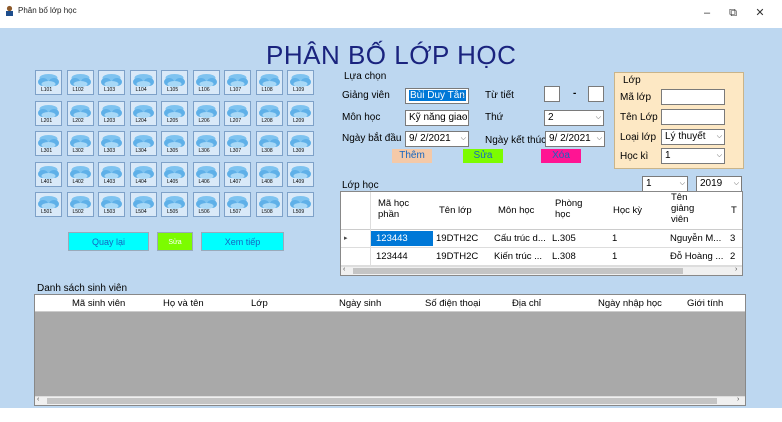 This screenshot has width=782, height=422. Describe the element at coordinates (174, 143) in the screenshot. I see `room-tile: L305` at that location.